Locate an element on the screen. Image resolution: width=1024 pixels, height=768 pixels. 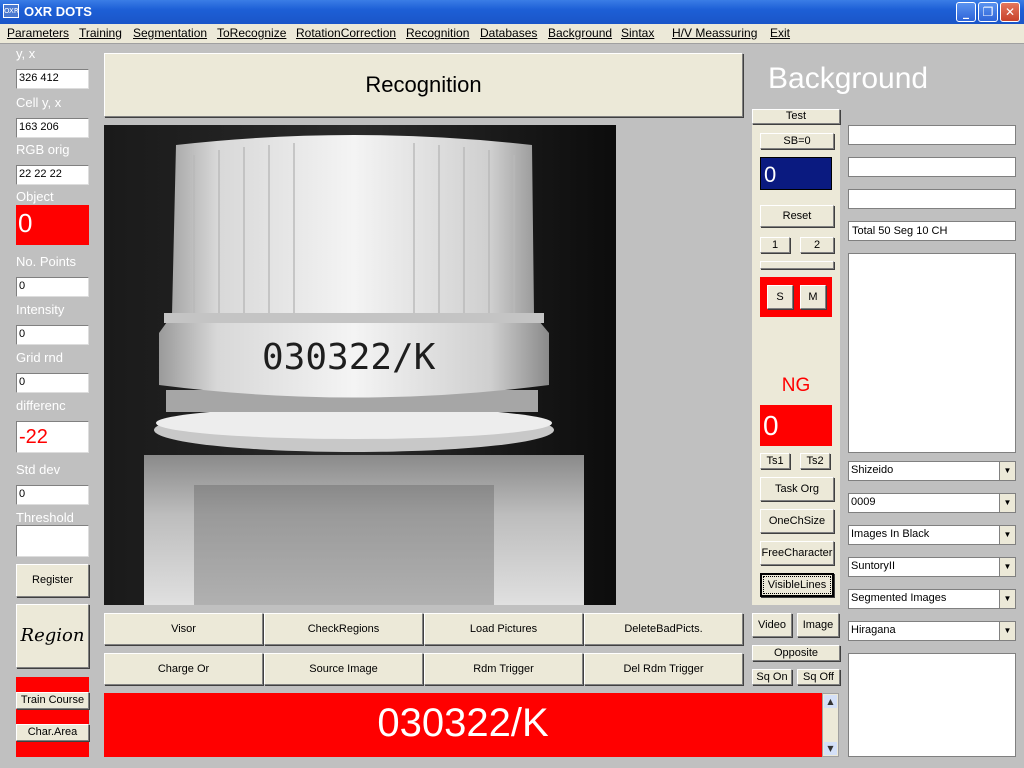
source-image-button: Source Image is located at coordinates (343, 669).